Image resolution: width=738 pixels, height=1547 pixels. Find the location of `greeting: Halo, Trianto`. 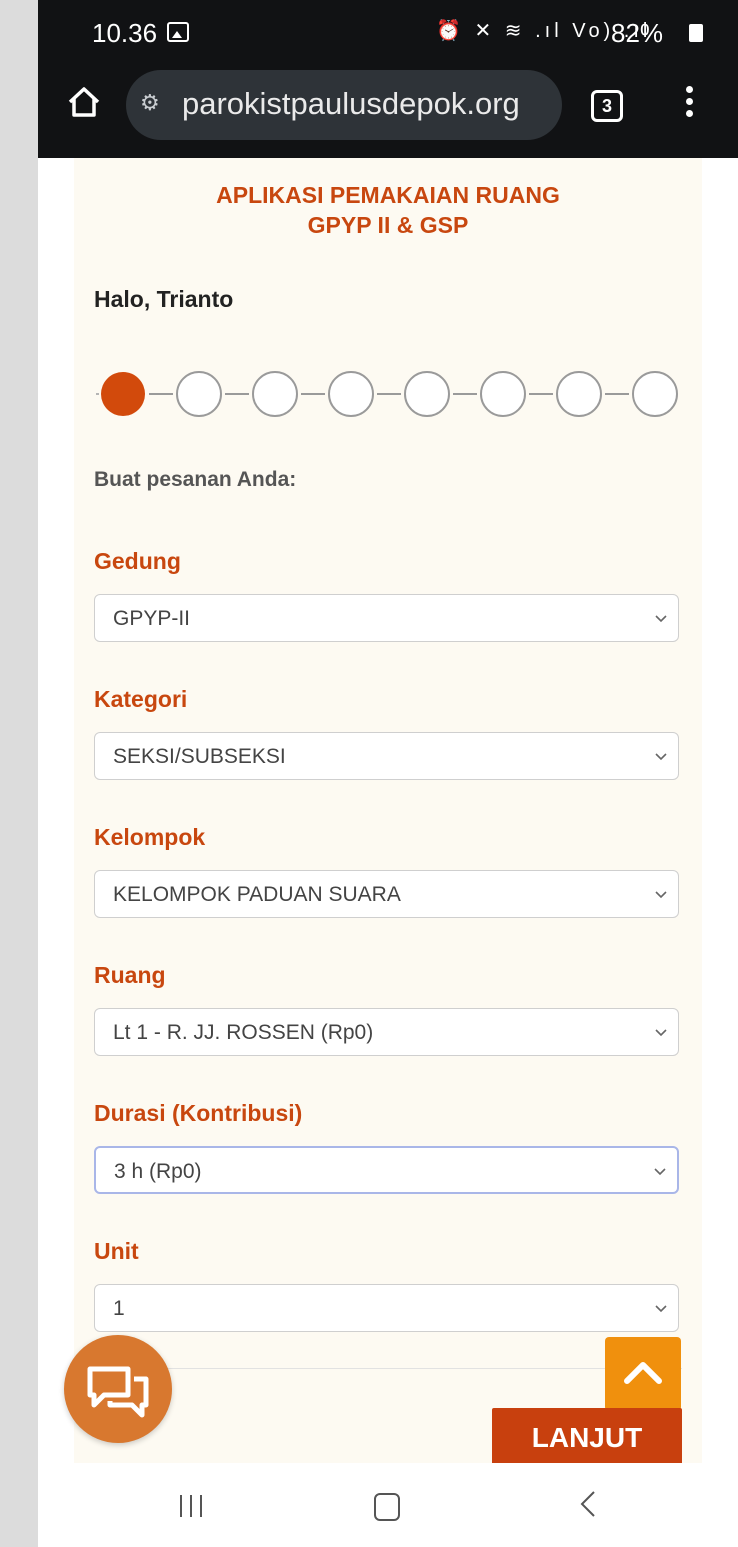

greeting: Halo, Trianto is located at coordinates (164, 299).